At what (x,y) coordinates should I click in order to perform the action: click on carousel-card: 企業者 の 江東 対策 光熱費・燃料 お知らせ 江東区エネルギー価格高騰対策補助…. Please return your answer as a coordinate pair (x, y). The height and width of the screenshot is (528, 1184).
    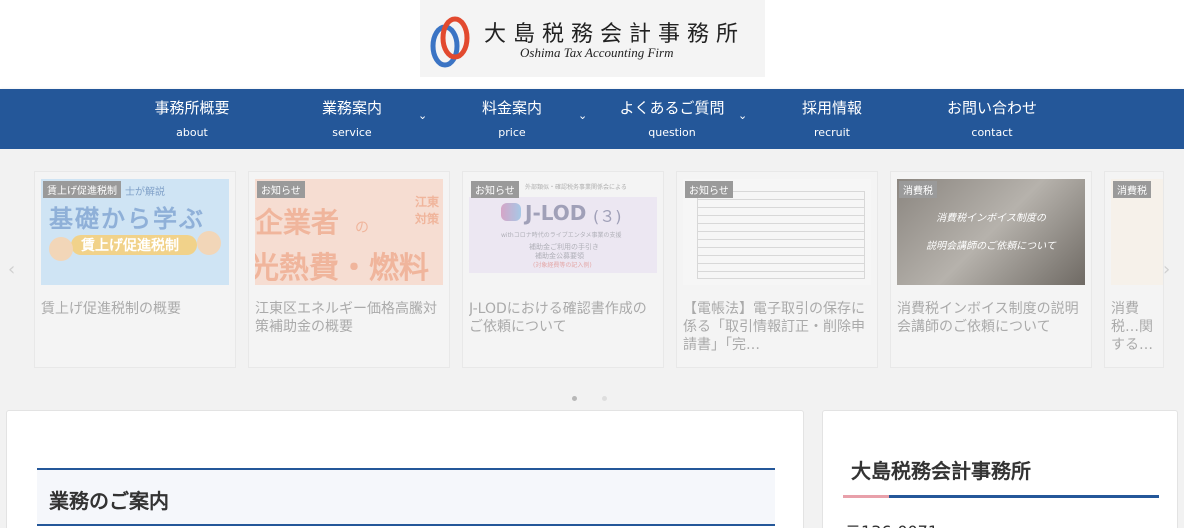
    Looking at the image, I should click on (349, 269).